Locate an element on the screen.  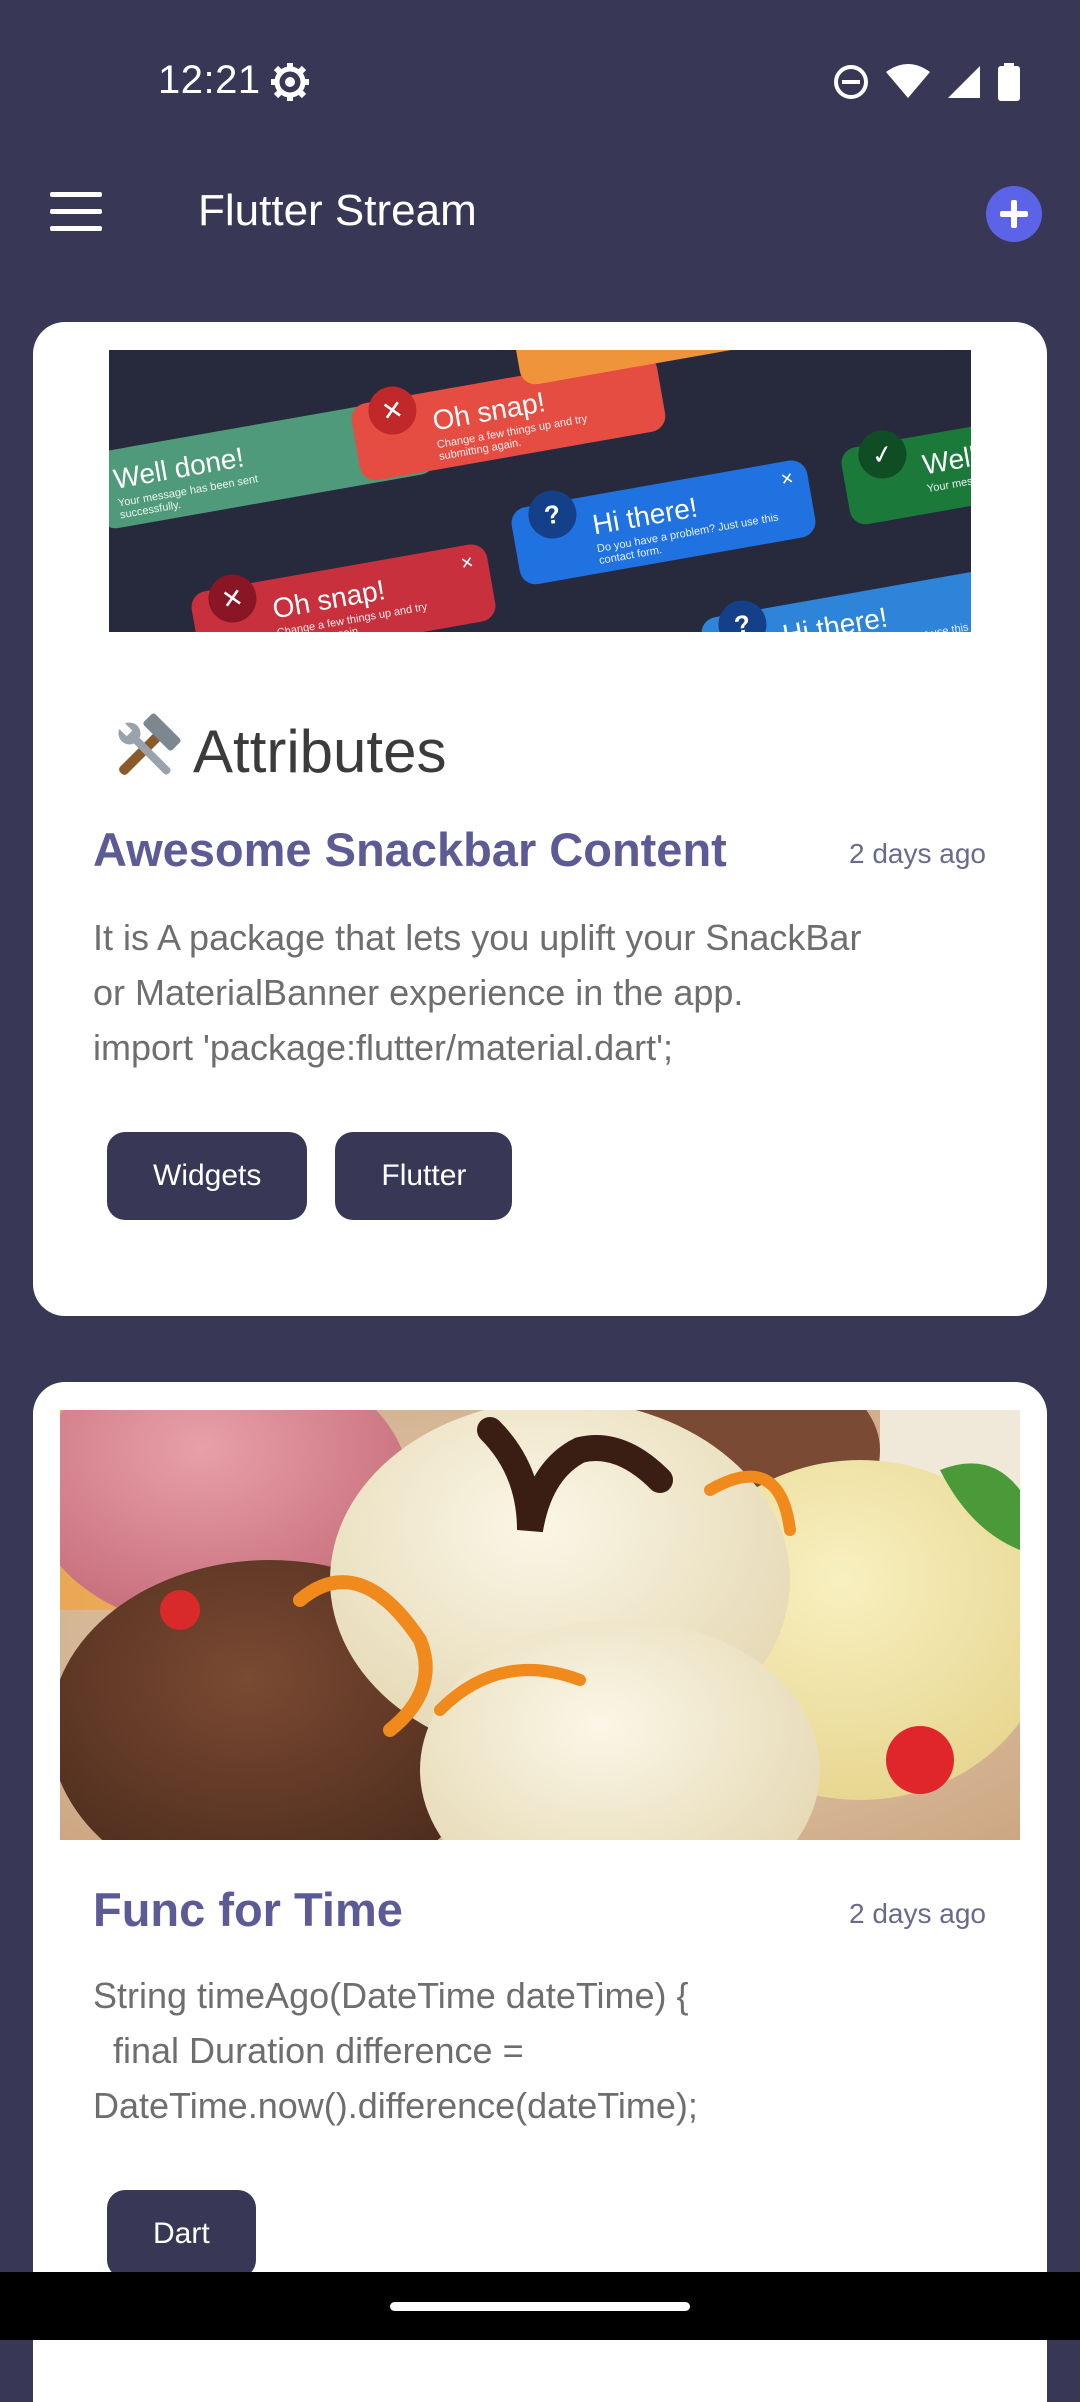
tag-chip: Flutter is located at coordinates (424, 1176).